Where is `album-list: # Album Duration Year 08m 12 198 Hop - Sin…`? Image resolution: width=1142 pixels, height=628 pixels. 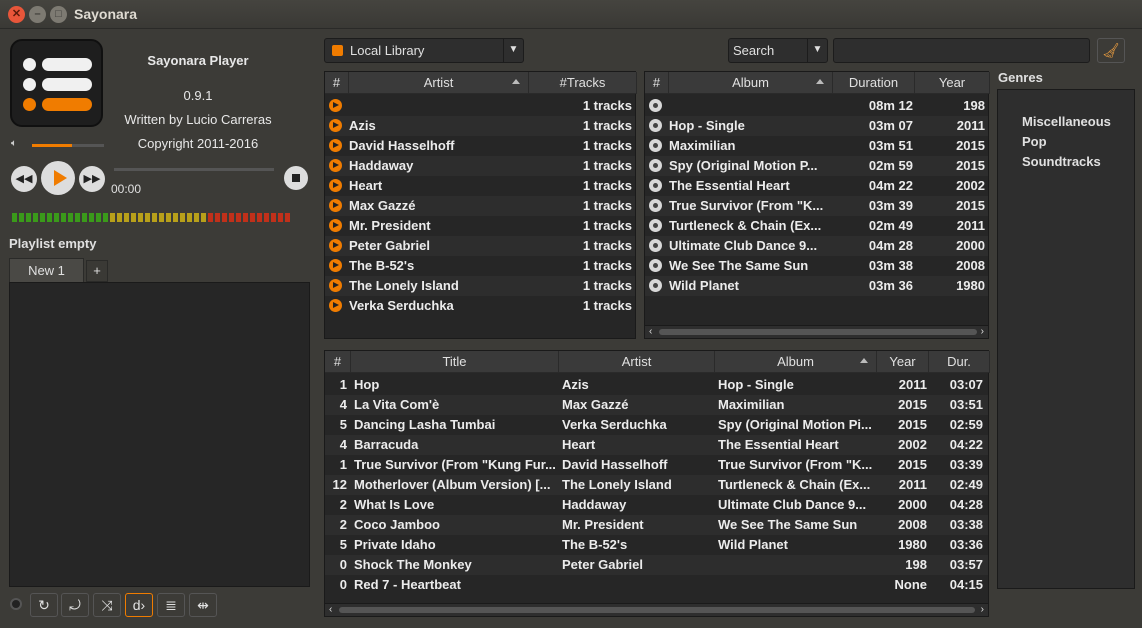 album-list: # Album Duration Year 08m 12 198 Hop - Sin… is located at coordinates (817, 205).